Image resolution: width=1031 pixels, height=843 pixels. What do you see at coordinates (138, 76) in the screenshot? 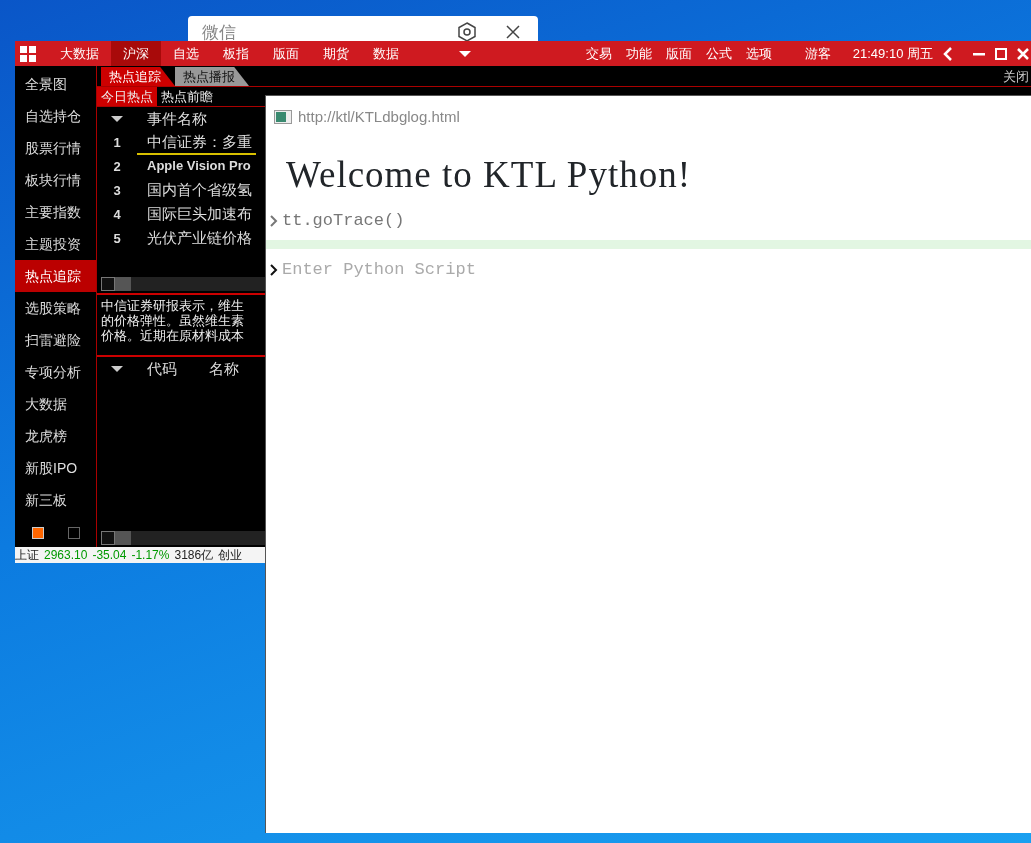
I see `tab: 热点追踪` at bounding box center [138, 76].